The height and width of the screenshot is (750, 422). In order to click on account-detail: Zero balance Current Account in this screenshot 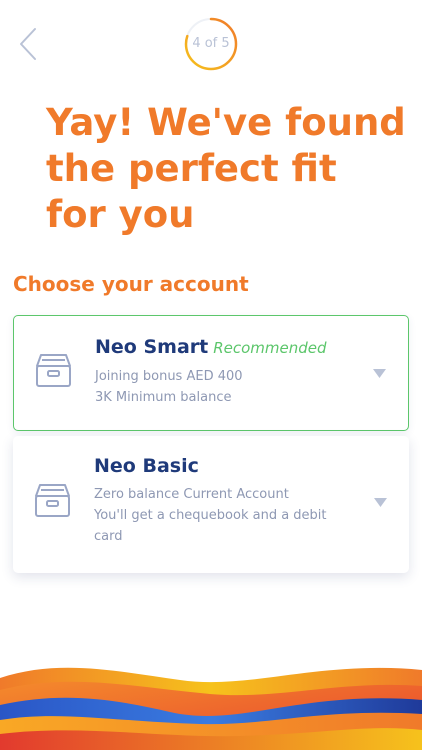, I will do `click(191, 494)`.